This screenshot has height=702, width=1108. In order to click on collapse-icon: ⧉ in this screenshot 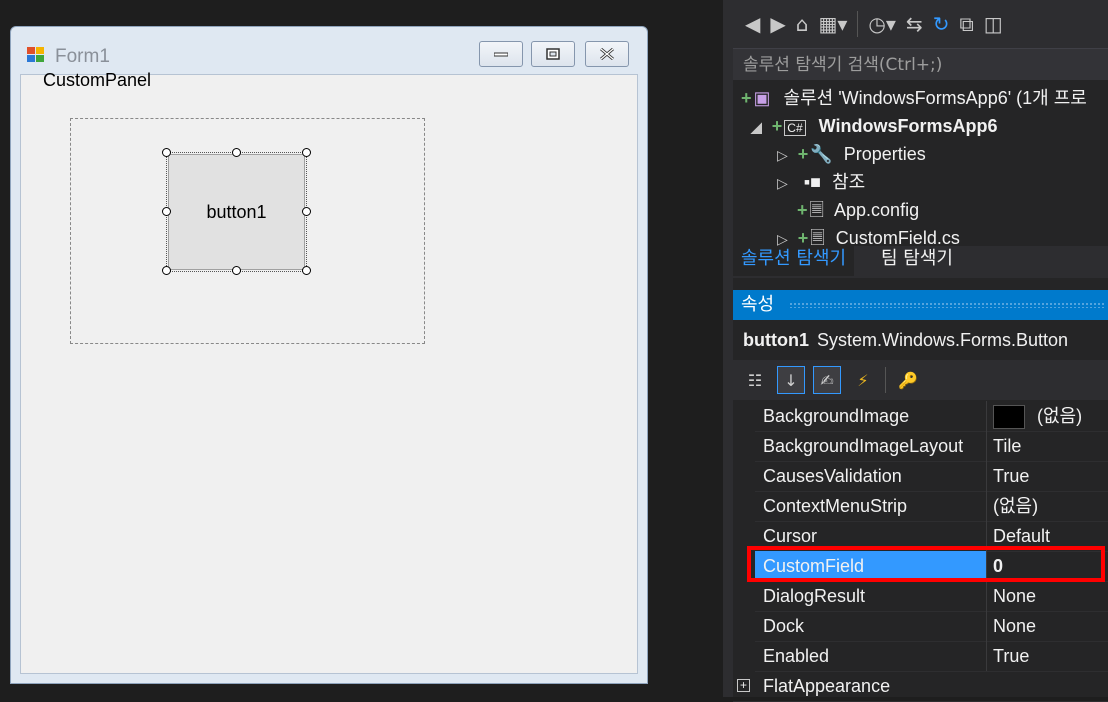, I will do `click(966, 24)`.